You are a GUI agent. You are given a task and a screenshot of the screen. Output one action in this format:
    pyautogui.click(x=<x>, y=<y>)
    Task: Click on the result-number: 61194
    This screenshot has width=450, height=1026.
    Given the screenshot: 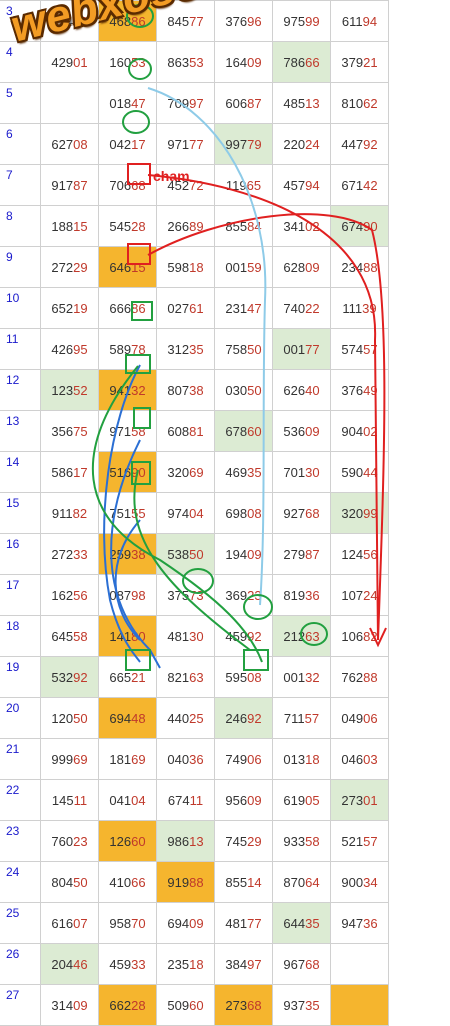 What is the action you would take?
    pyautogui.click(x=359, y=21)
    